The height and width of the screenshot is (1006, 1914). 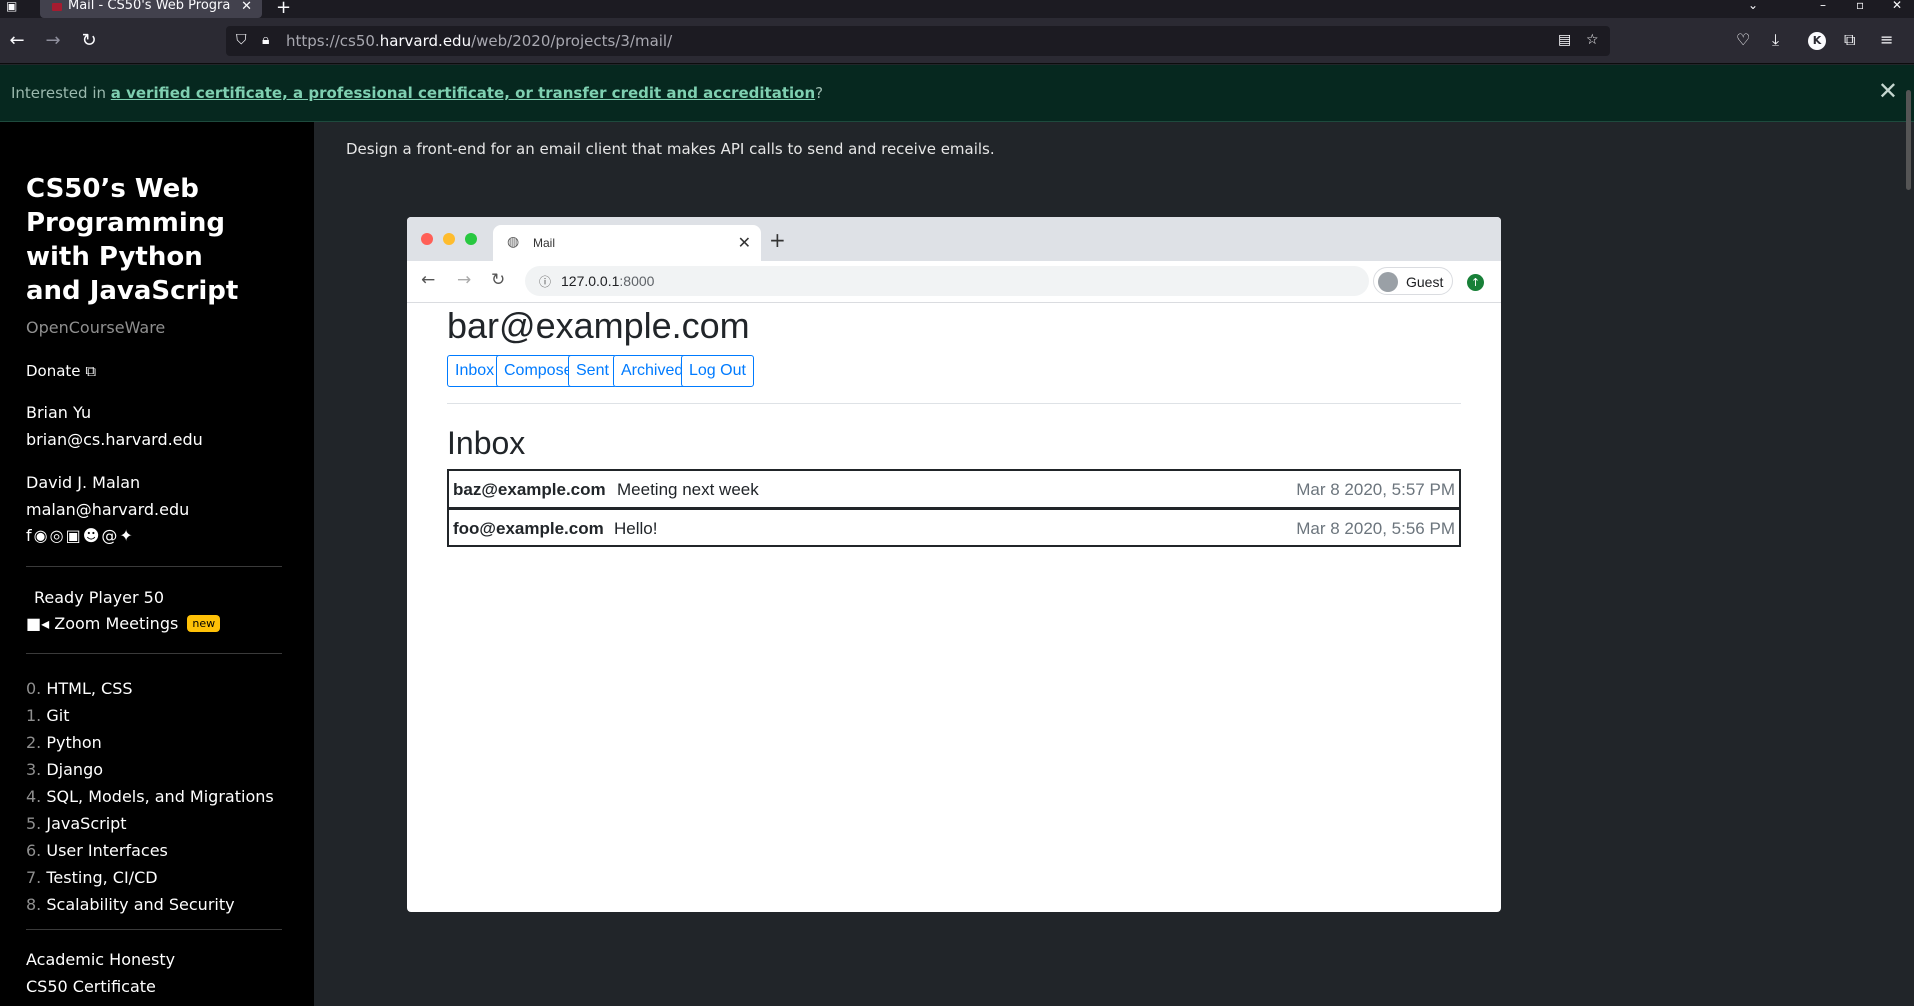 What do you see at coordinates (76, 823) in the screenshot?
I see `sidebar-item-lecture: 5. JavaScript` at bounding box center [76, 823].